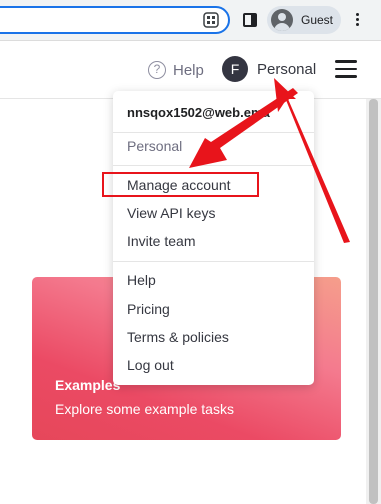  What do you see at coordinates (358, 21) in the screenshot?
I see `more-vert-icon` at bounding box center [358, 21].